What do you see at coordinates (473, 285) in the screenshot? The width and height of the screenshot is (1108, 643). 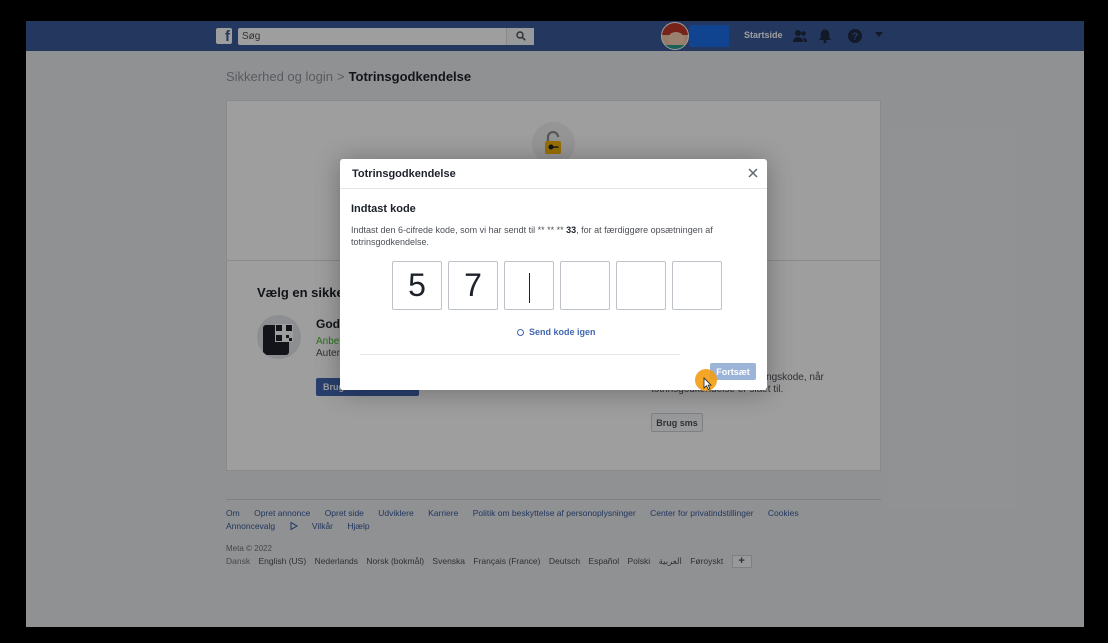 I see `code-digit-input-2: 7` at bounding box center [473, 285].